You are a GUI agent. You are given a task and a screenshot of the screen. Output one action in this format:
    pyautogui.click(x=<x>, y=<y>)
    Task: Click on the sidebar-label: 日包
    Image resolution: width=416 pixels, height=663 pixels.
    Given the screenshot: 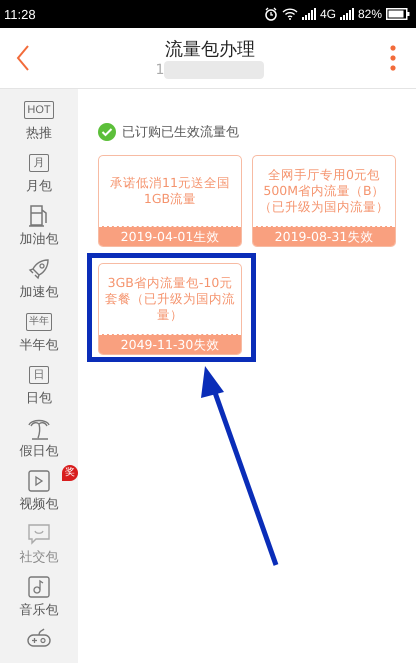 What is the action you would take?
    pyautogui.click(x=39, y=398)
    